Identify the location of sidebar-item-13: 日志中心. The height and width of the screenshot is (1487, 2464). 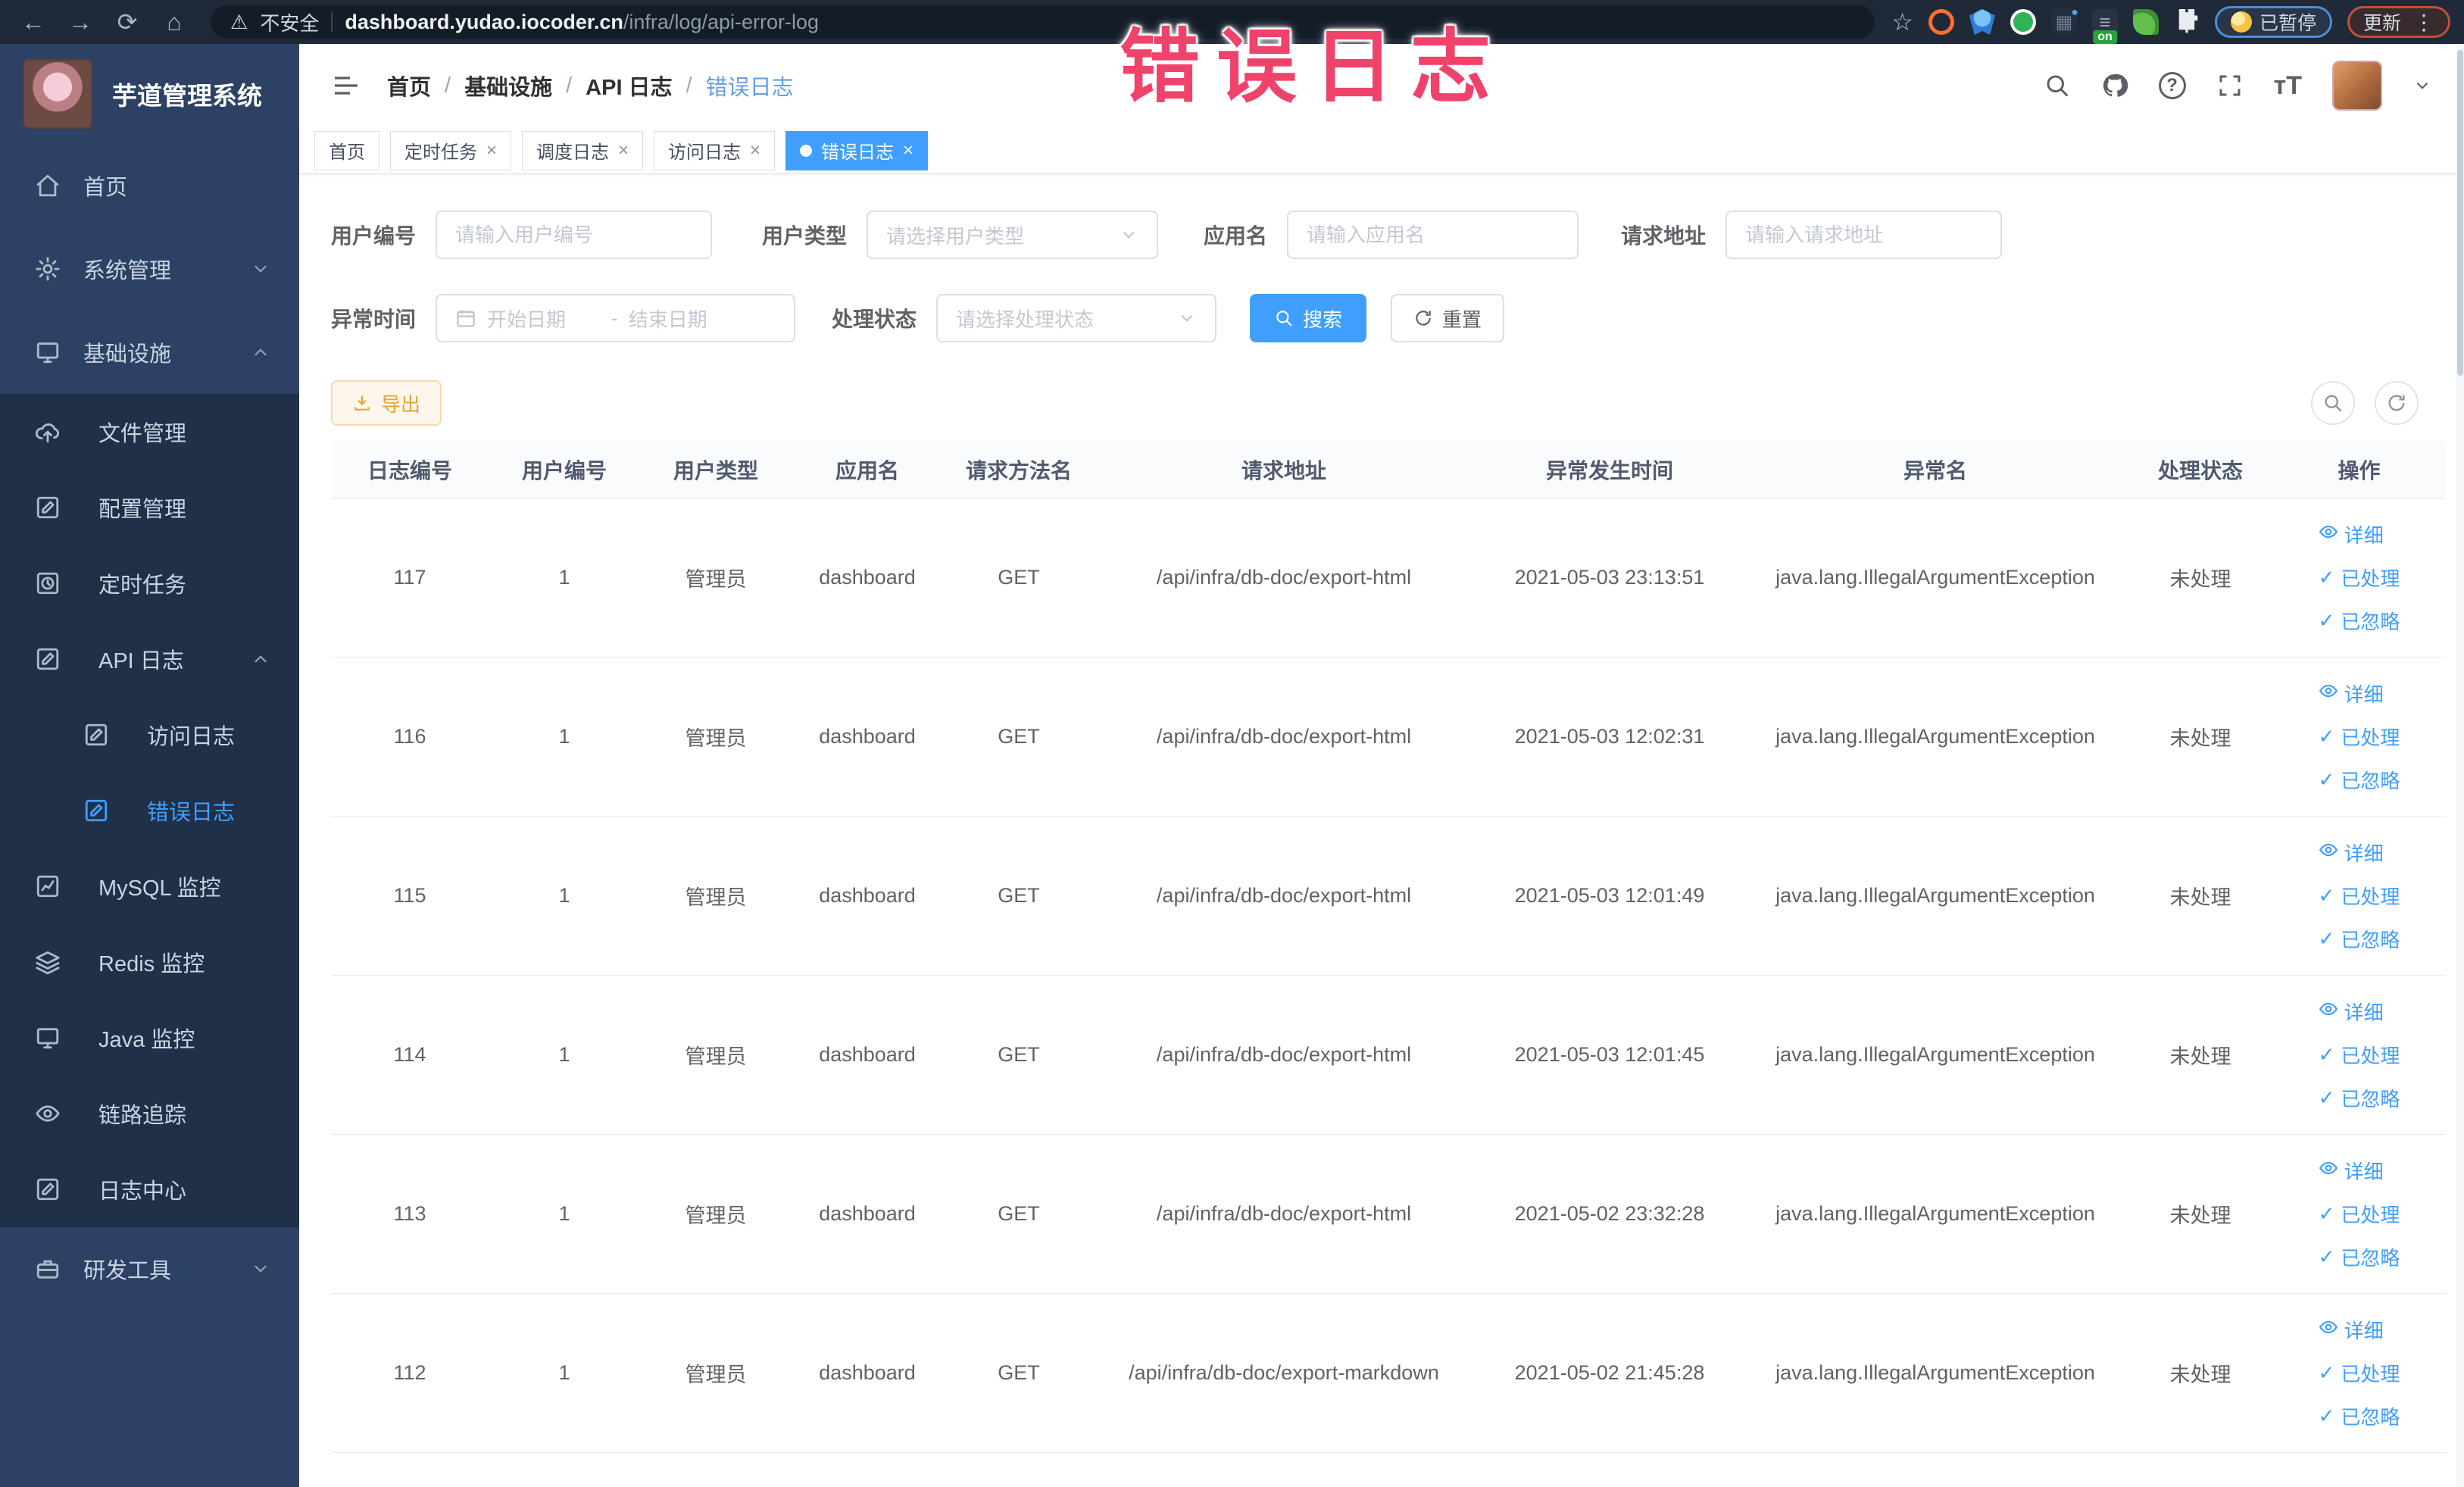
(149, 1189).